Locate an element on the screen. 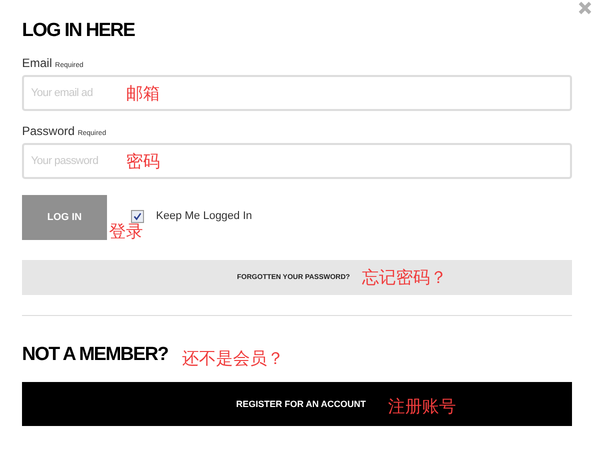 The width and height of the screenshot is (593, 457). annotation: 忘记密码？ is located at coordinates (404, 278).